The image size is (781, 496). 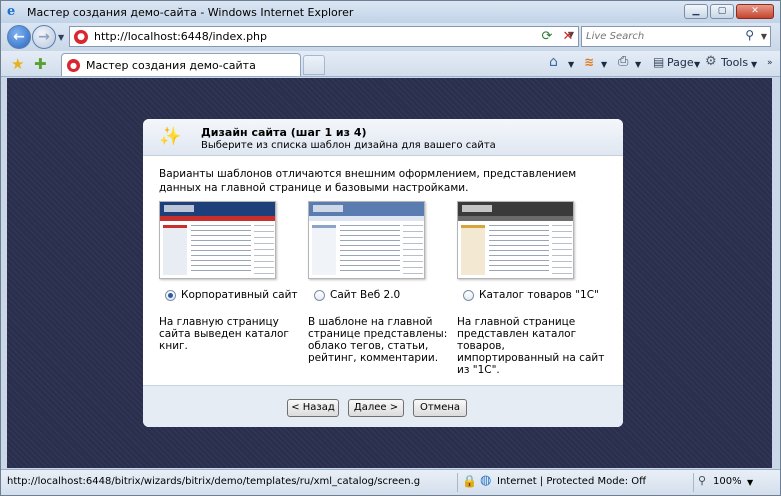 I want to click on wizard-footer: < Назад Далее > Отмена, so click(x=383, y=406).